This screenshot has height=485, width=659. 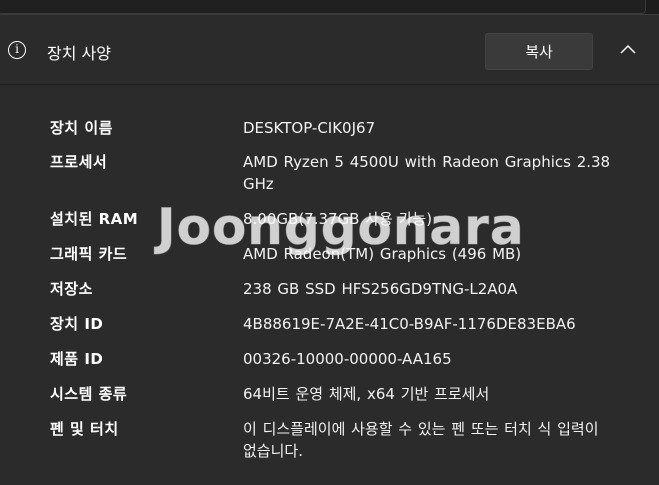 What do you see at coordinates (79, 53) in the screenshot?
I see `card-title: 장치 사양` at bounding box center [79, 53].